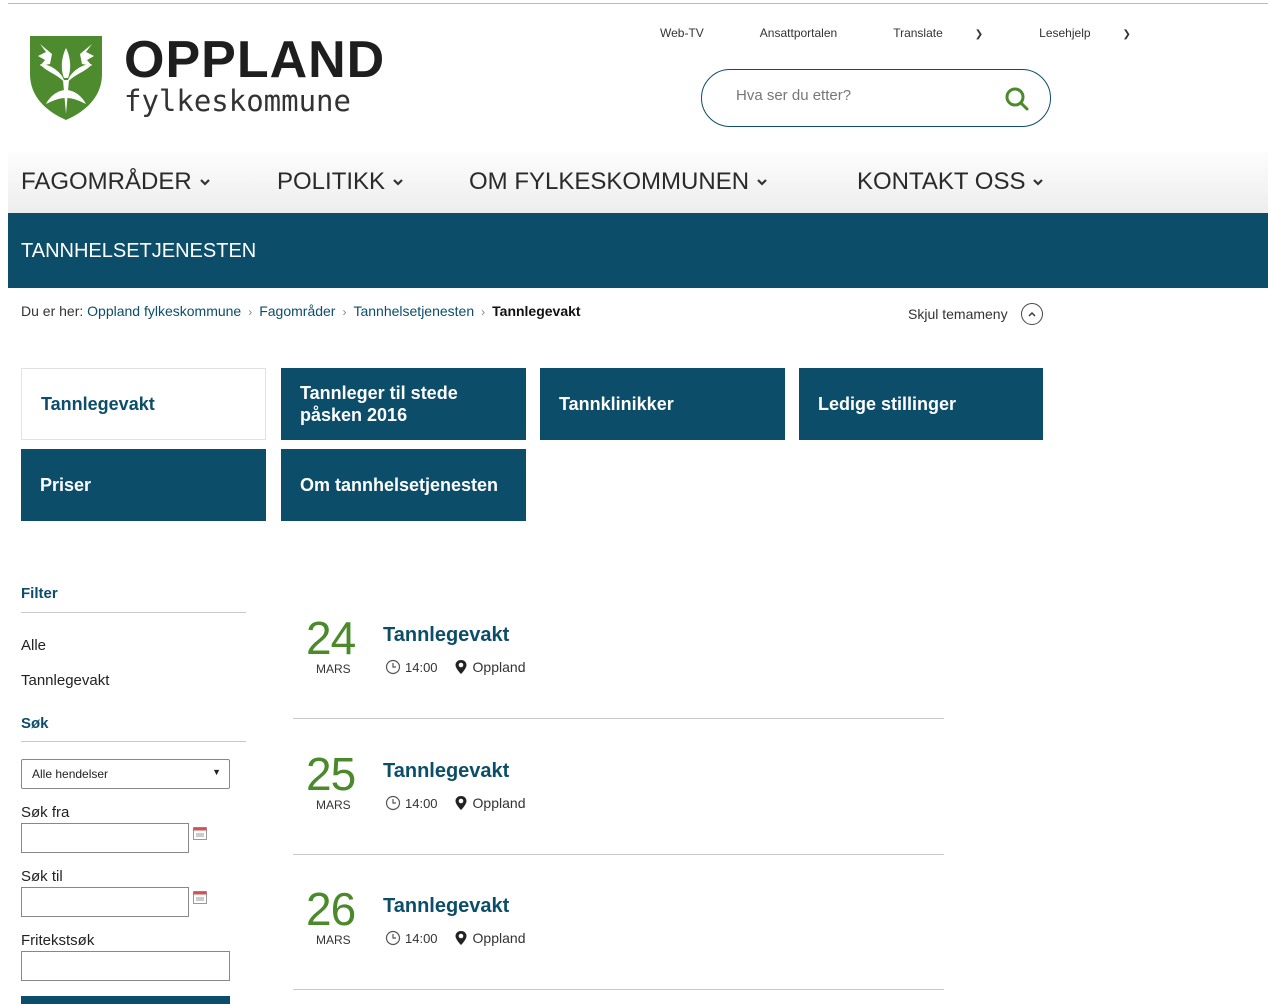  What do you see at coordinates (255, 60) in the screenshot?
I see `logo-title: OPPLAND` at bounding box center [255, 60].